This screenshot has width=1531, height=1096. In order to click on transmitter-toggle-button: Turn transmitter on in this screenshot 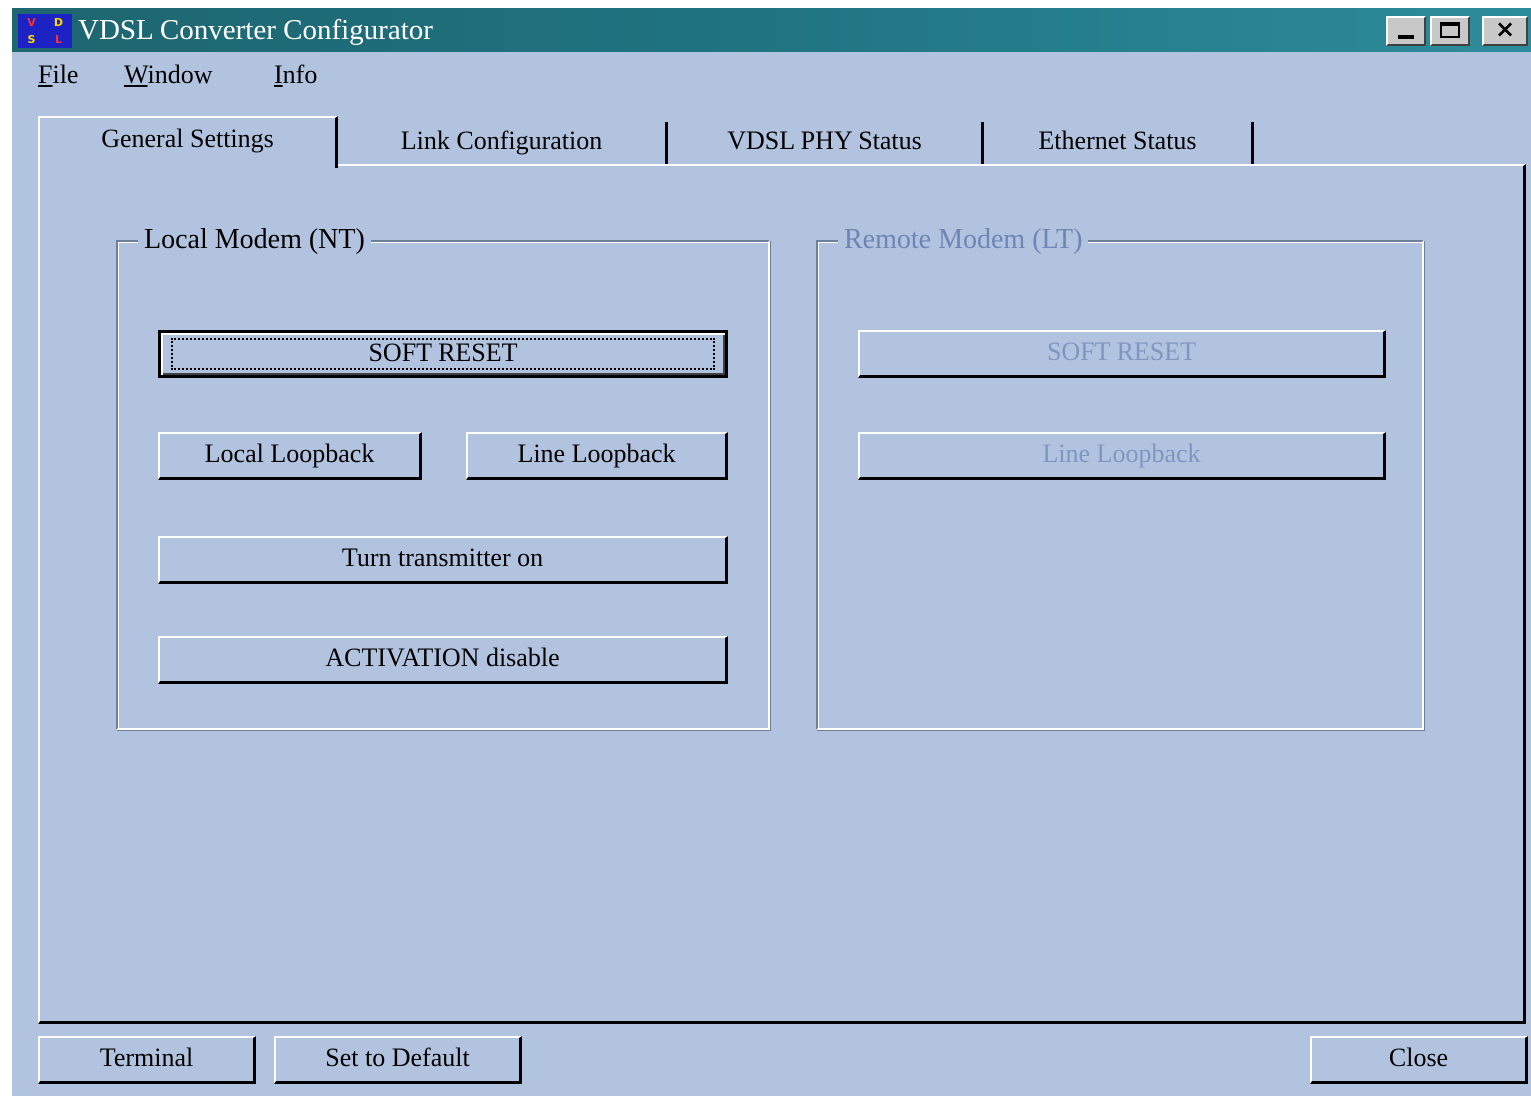, I will do `click(443, 560)`.